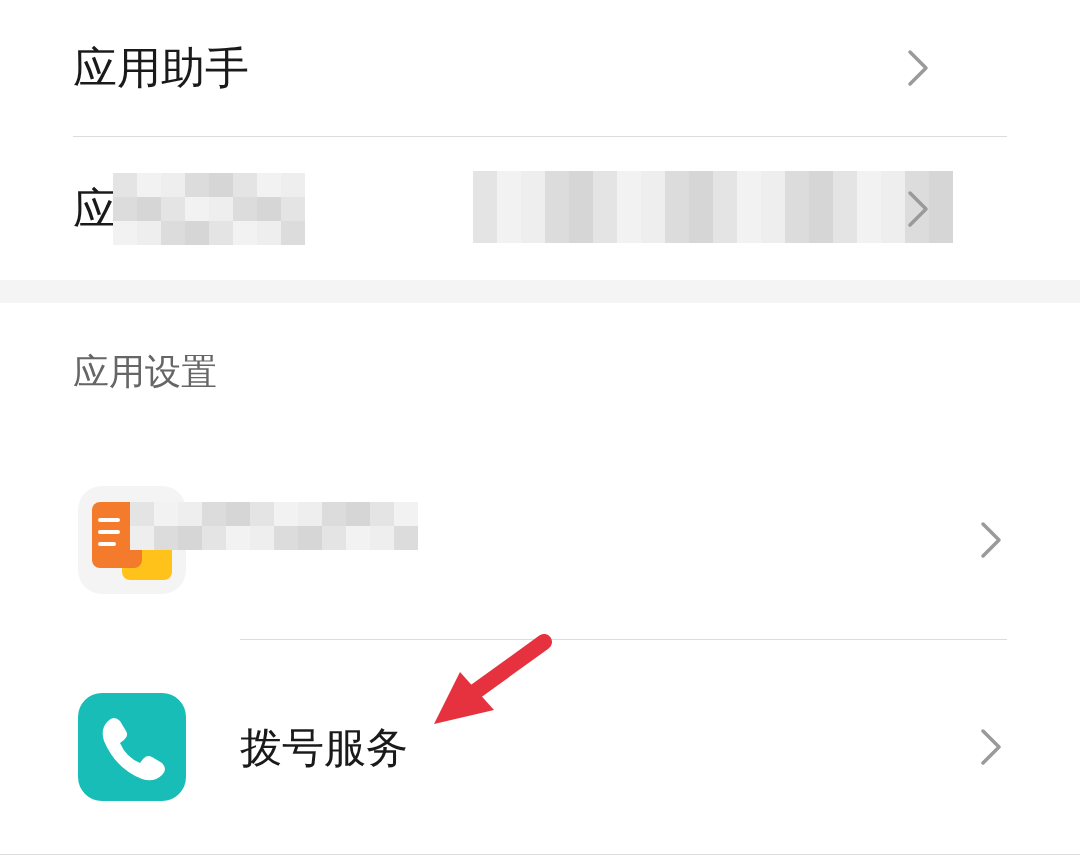 This screenshot has width=1080, height=867. I want to click on row-label: 应, so click(95, 208).